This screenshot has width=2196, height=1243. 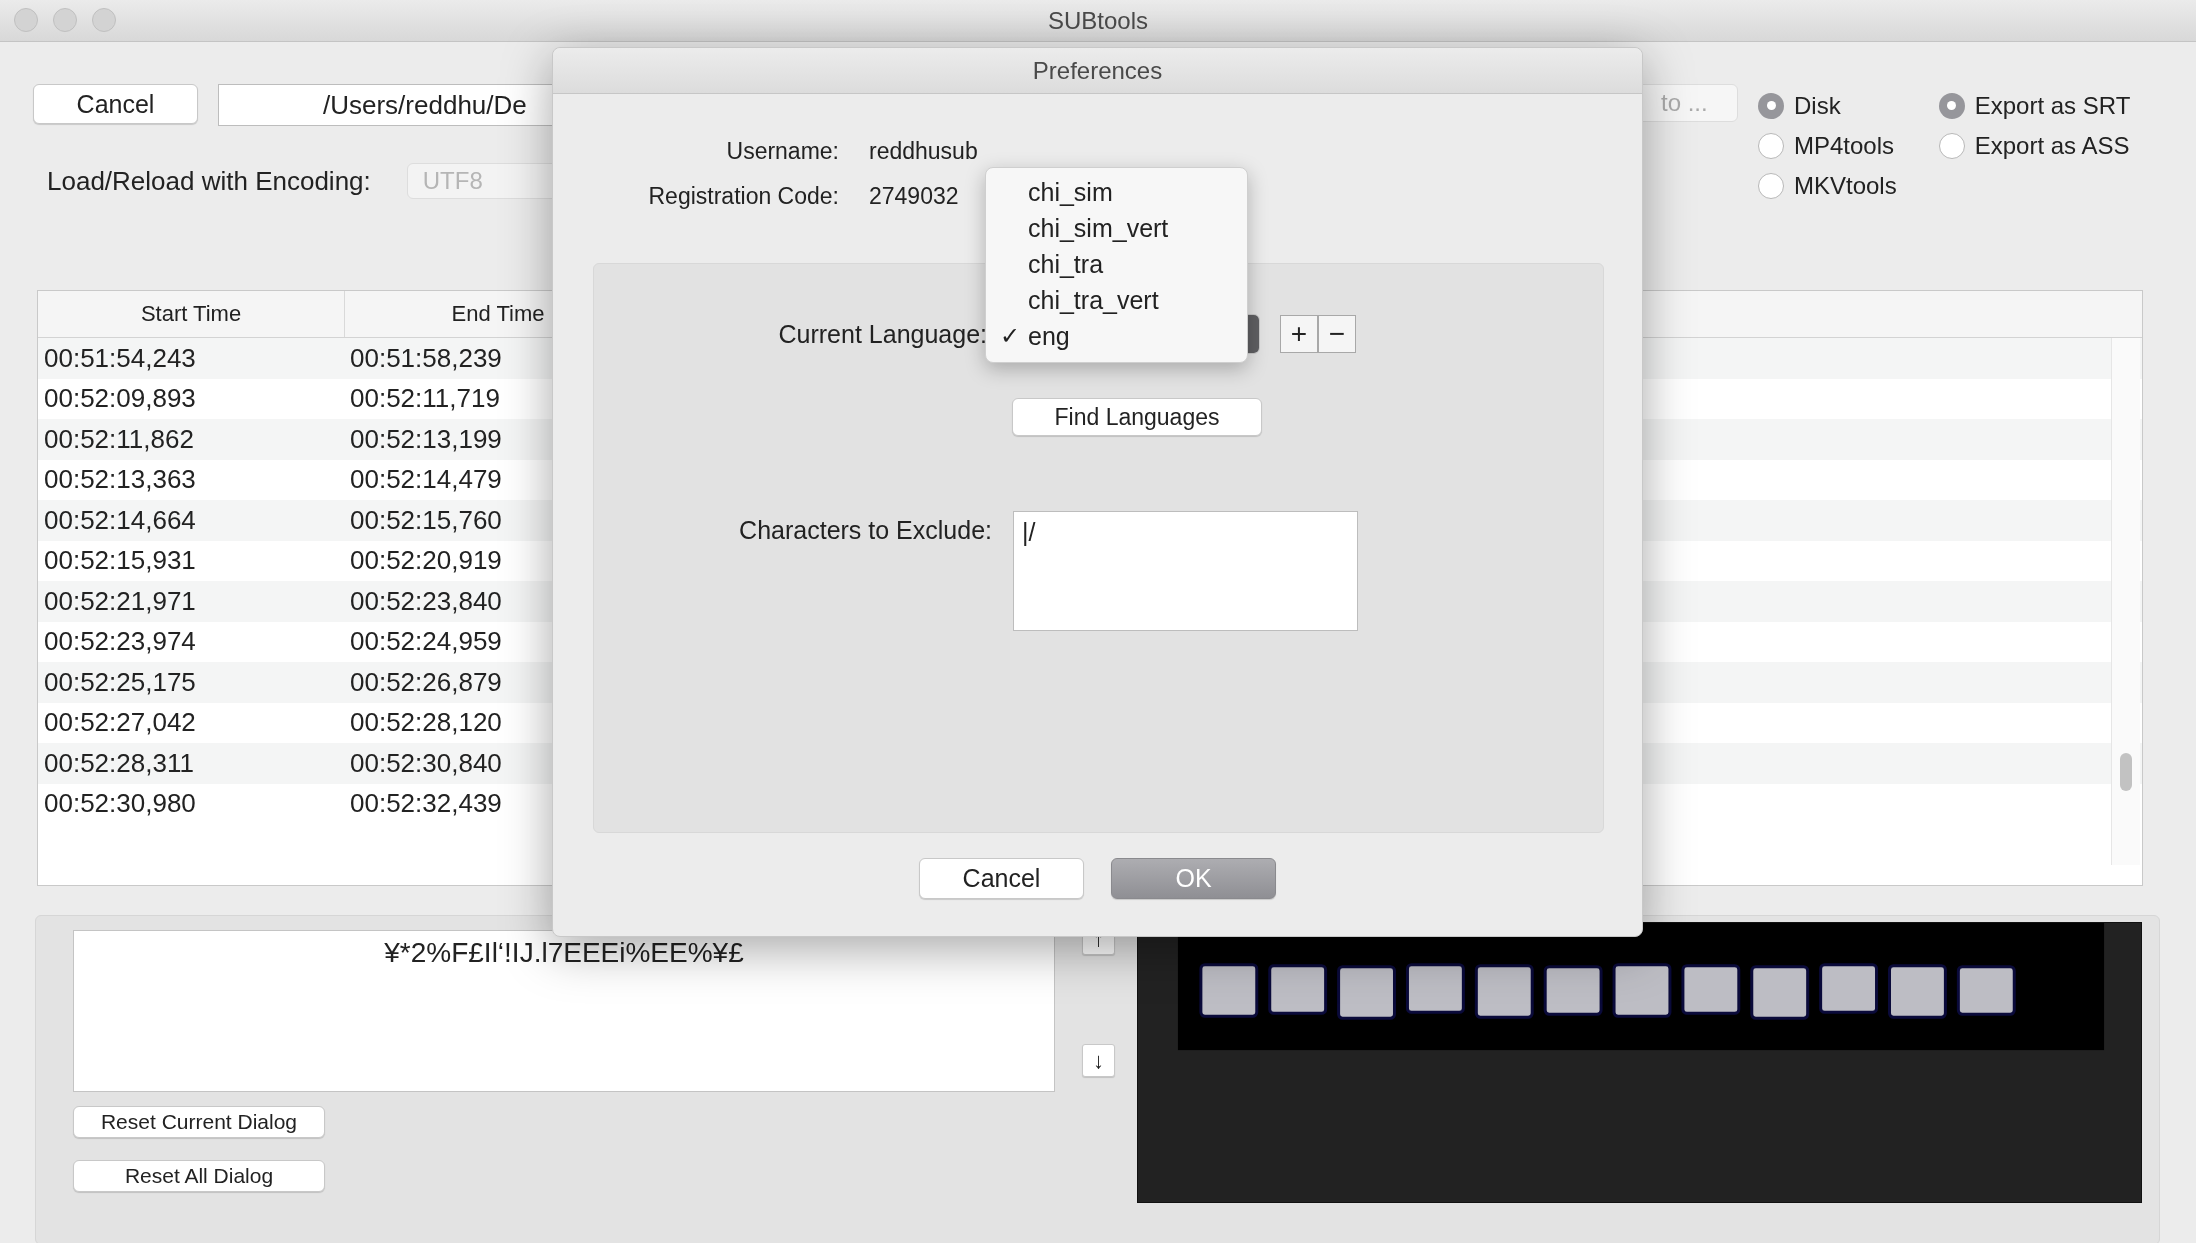 I want to click on table-cell-text: 00:52:24,959, so click(x=426, y=642).